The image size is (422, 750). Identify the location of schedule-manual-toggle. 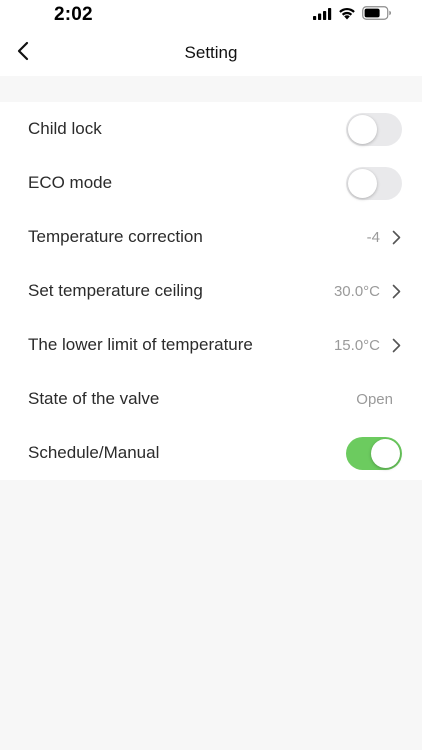
(374, 453).